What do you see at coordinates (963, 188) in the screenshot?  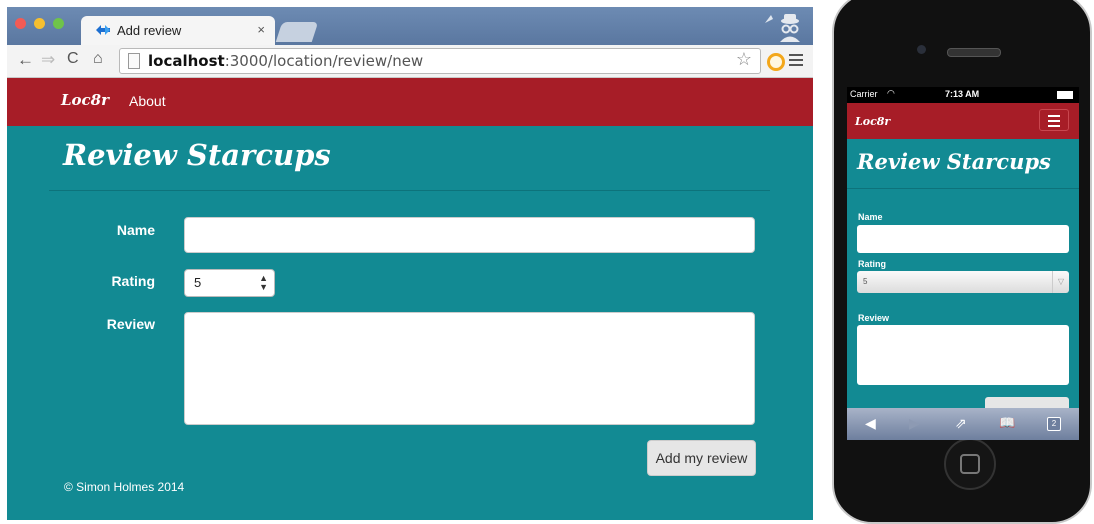 I see `mobile-divider` at bounding box center [963, 188].